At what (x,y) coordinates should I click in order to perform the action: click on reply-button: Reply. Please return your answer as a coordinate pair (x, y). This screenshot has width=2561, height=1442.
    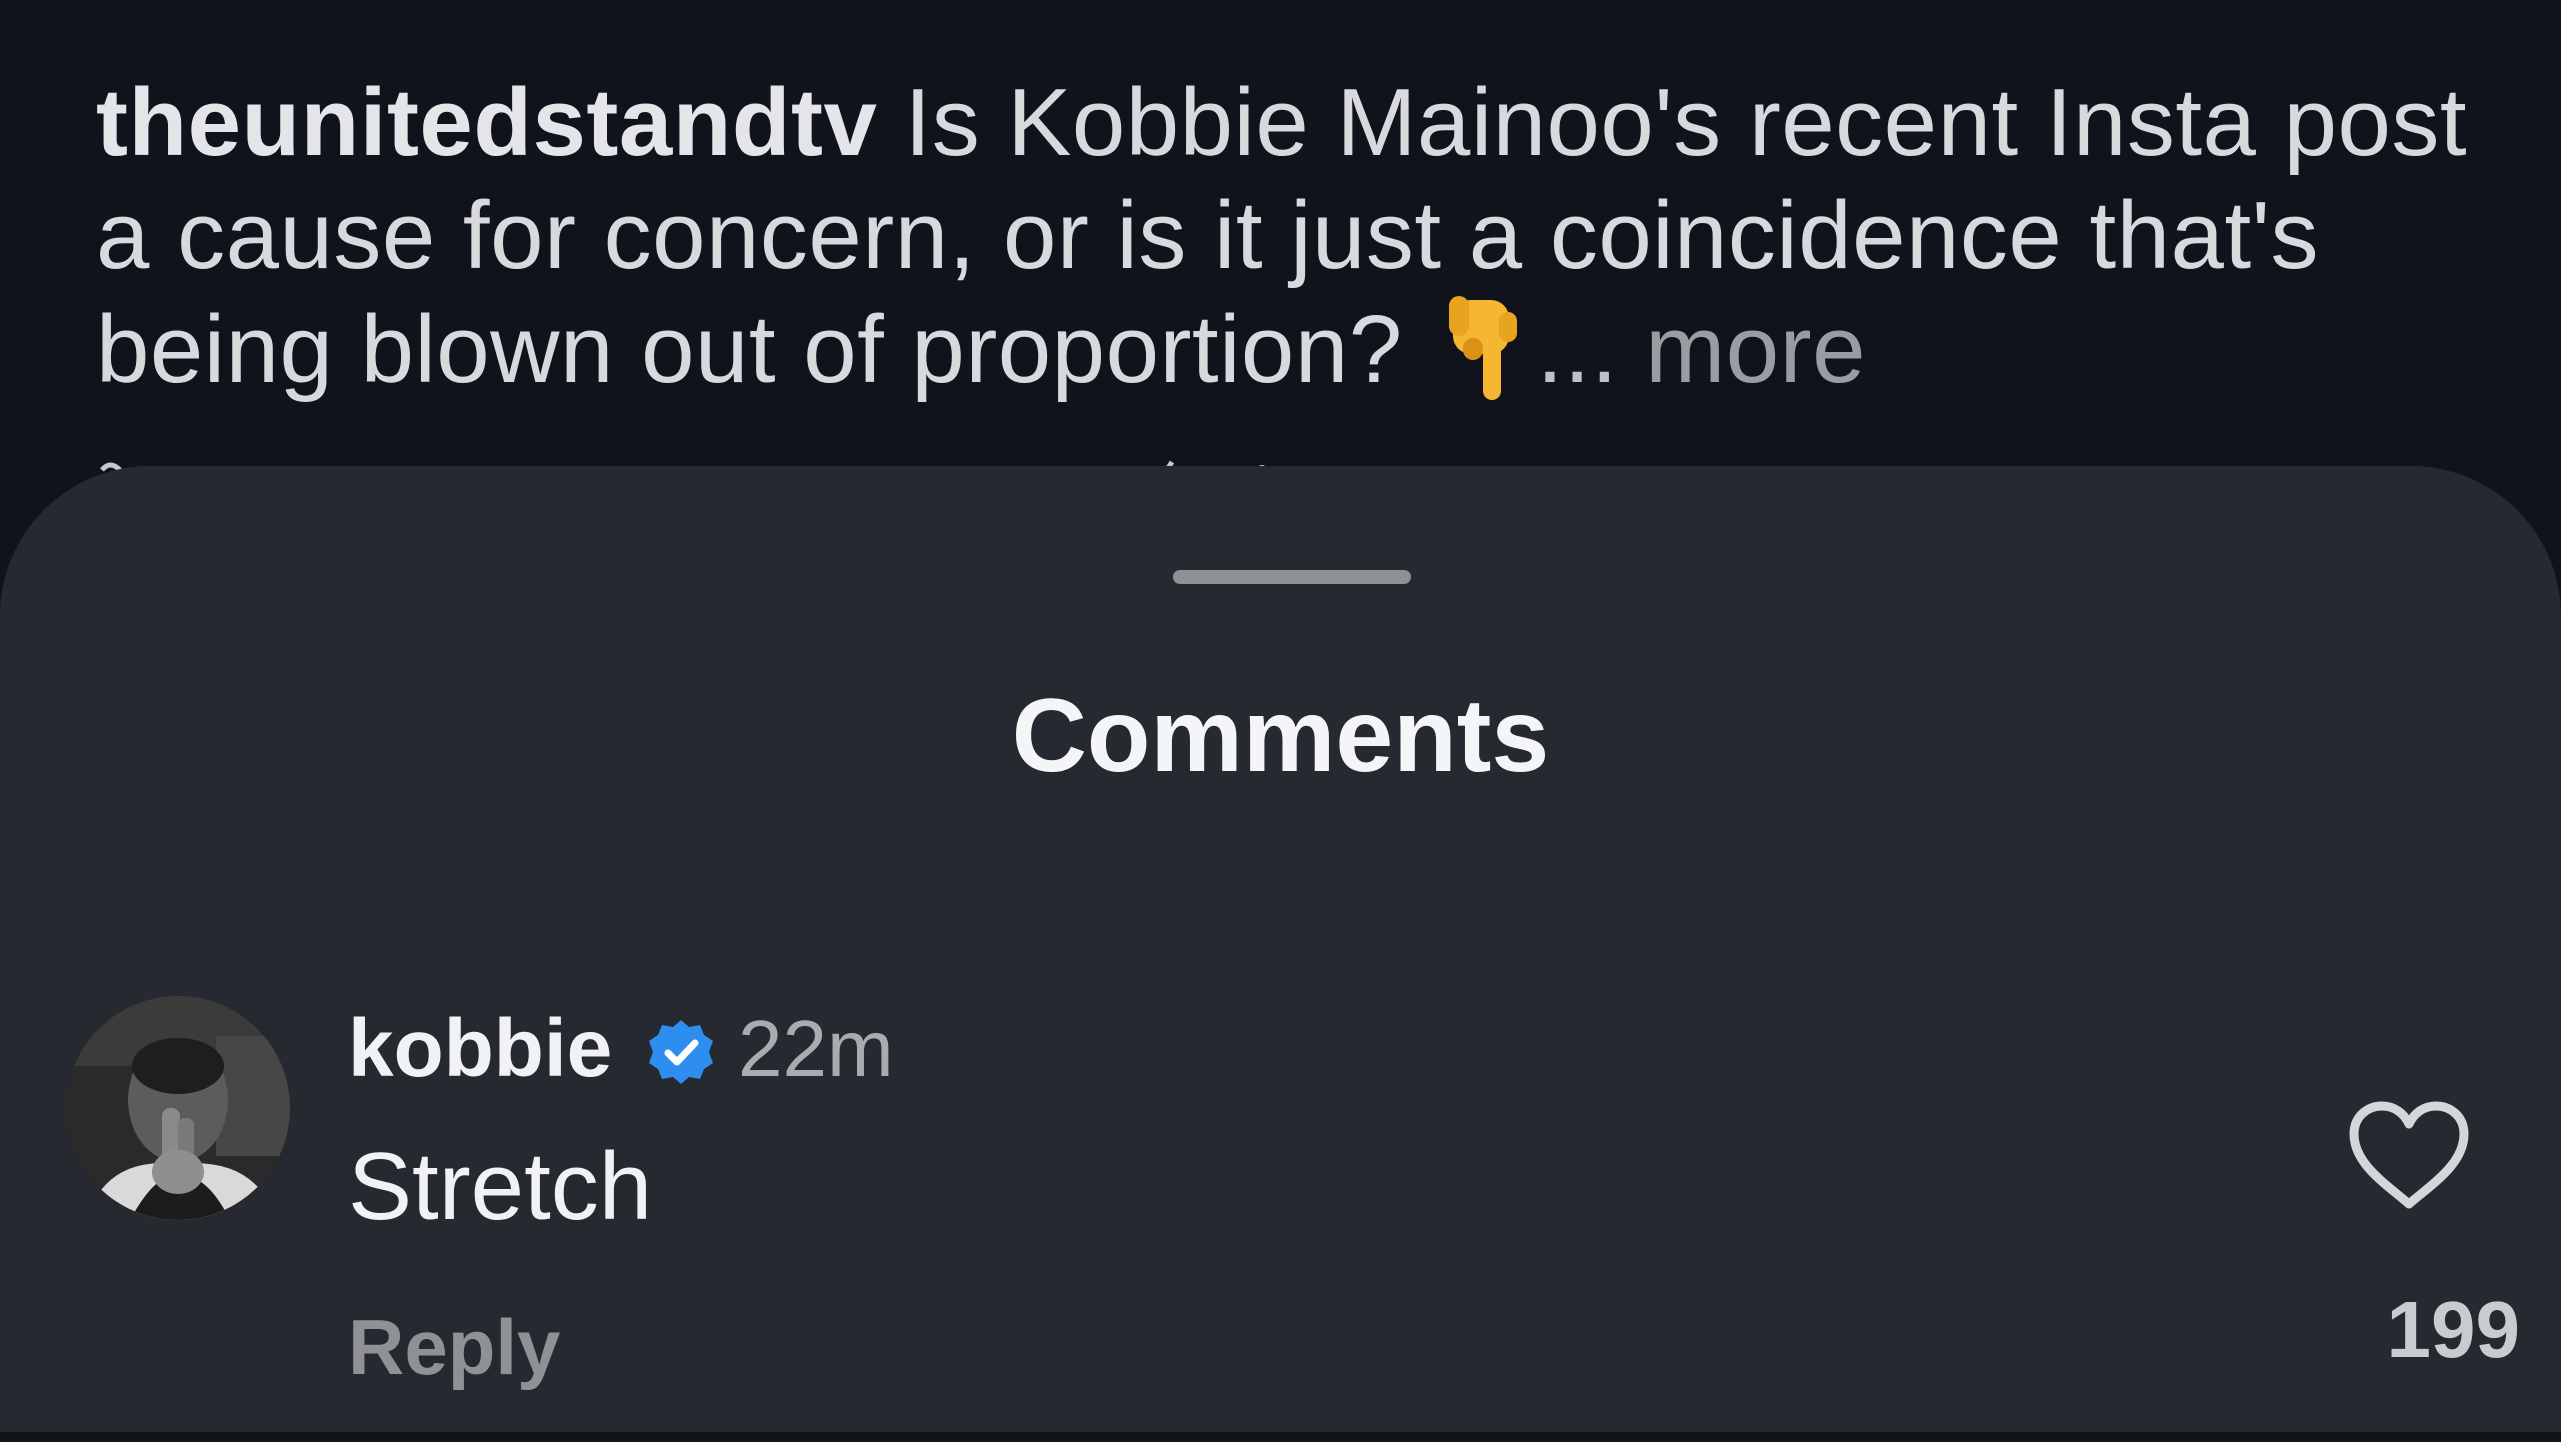
    Looking at the image, I should click on (454, 1347).